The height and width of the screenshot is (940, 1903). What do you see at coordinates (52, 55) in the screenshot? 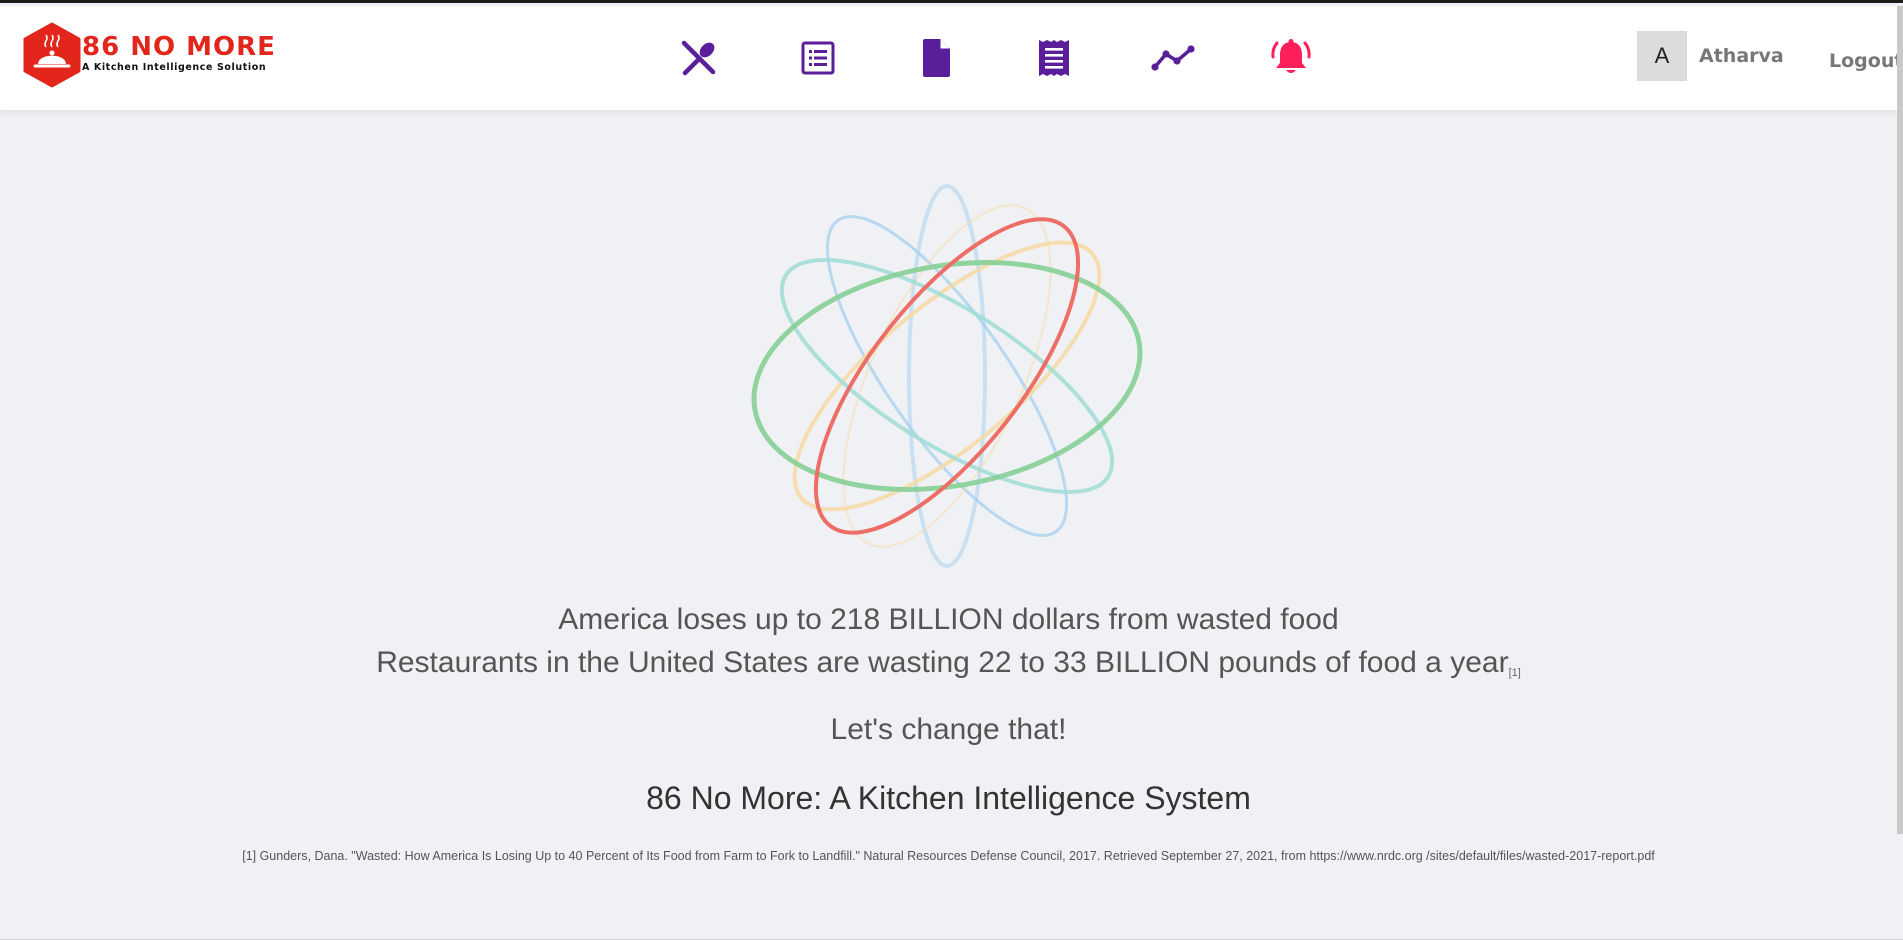
I see `cloche-logo-icon` at bounding box center [52, 55].